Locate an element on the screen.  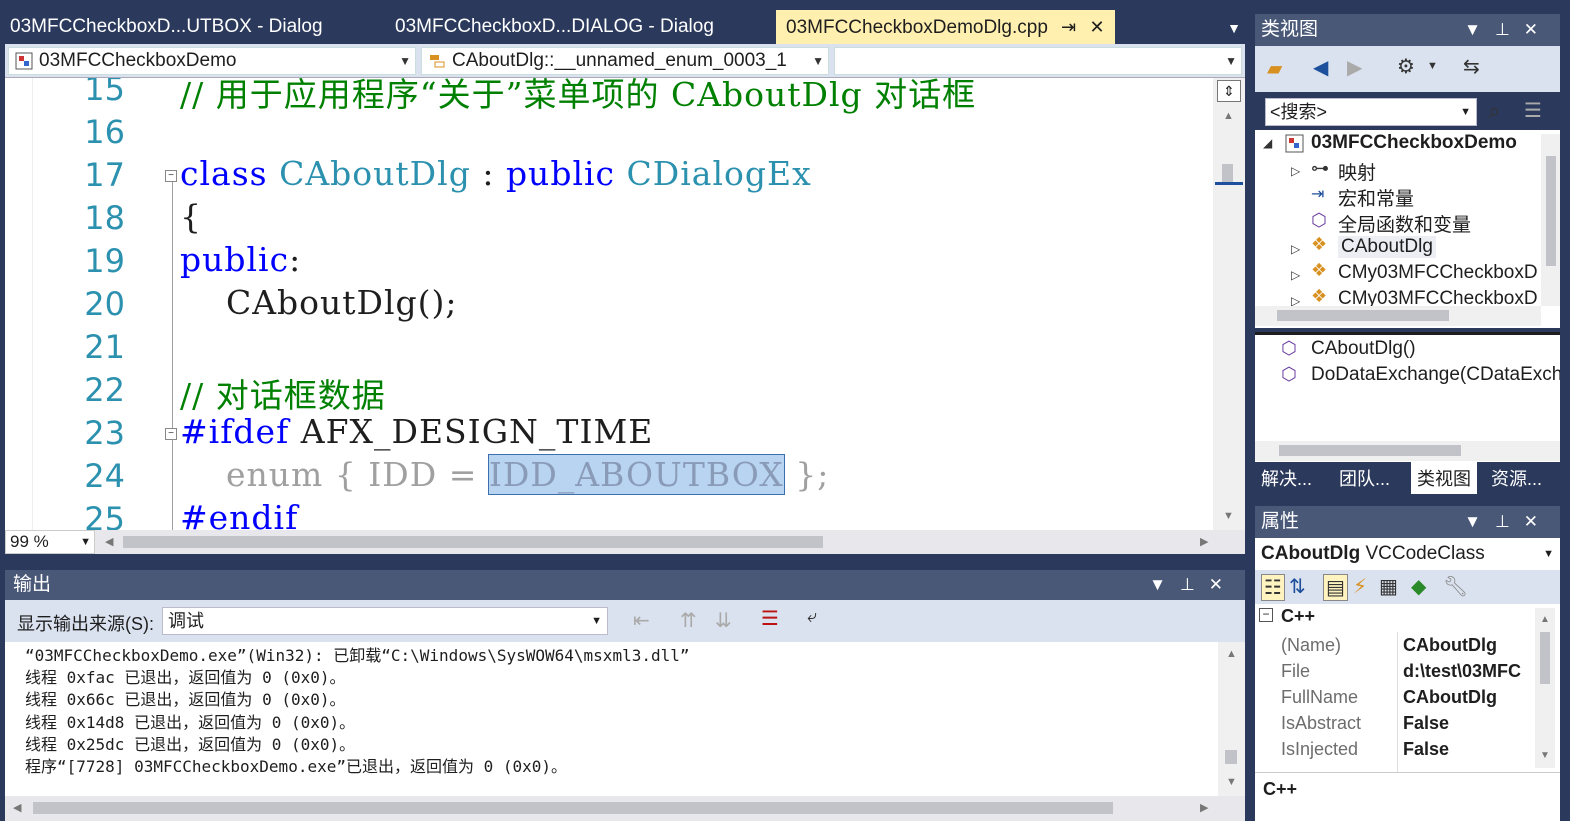
tree-item-globals: 全局函数和变量 is located at coordinates (1404, 223).